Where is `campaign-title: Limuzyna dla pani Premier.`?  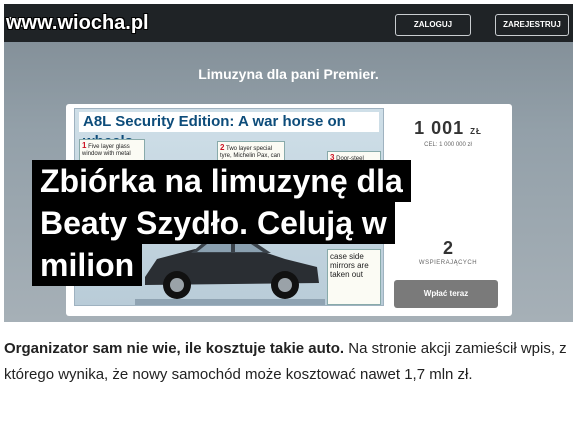 campaign-title: Limuzyna dla pani Premier. is located at coordinates (288, 74).